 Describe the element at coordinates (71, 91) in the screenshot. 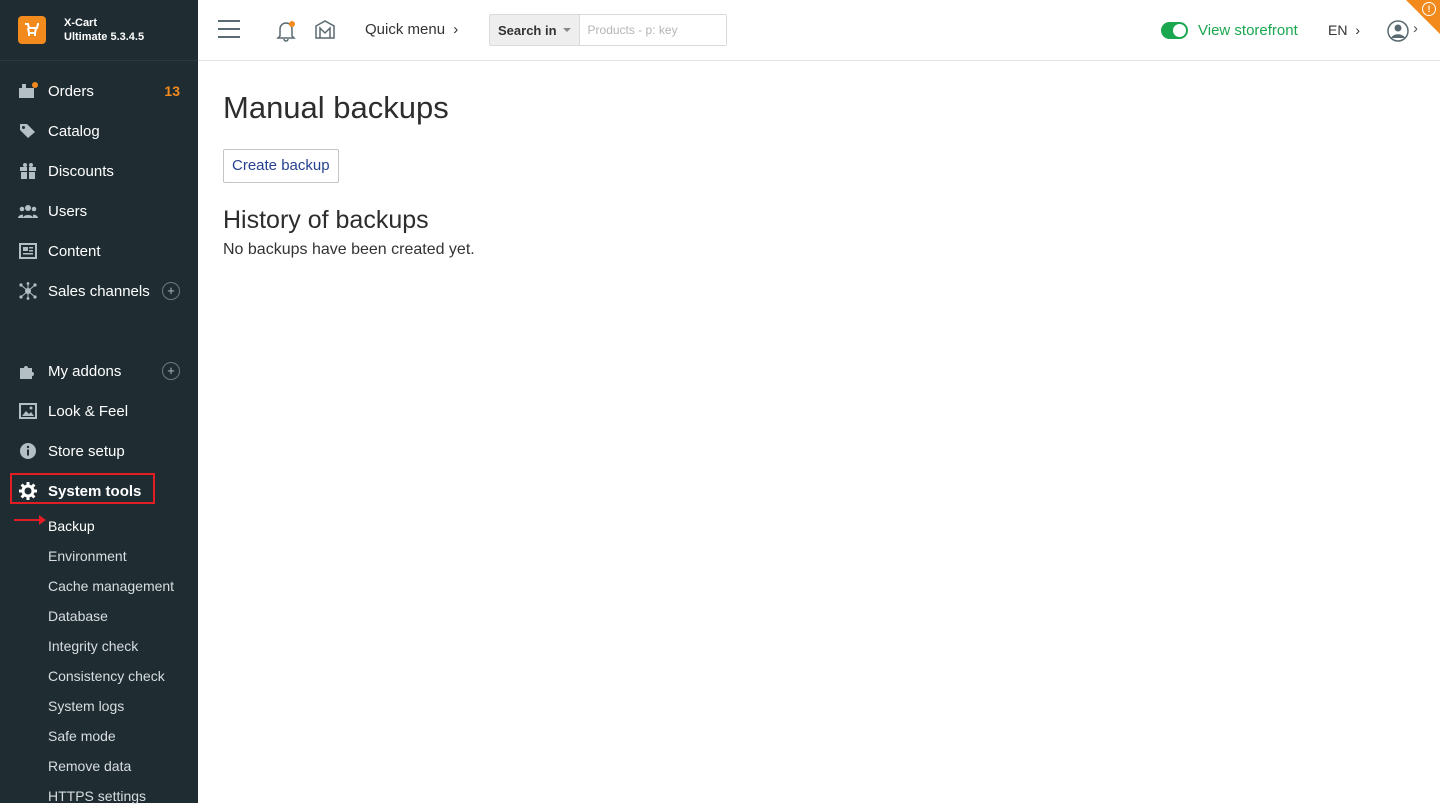

I see `sidebar-item-label: Orders` at that location.